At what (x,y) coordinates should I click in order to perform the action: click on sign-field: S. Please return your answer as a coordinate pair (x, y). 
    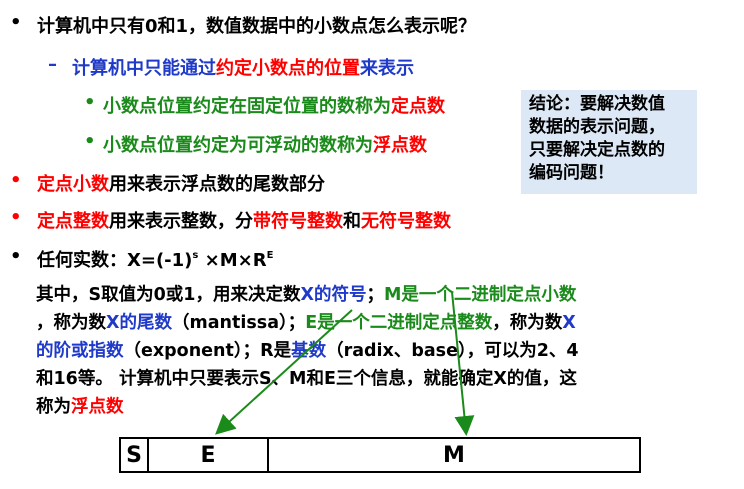
    Looking at the image, I should click on (135, 455).